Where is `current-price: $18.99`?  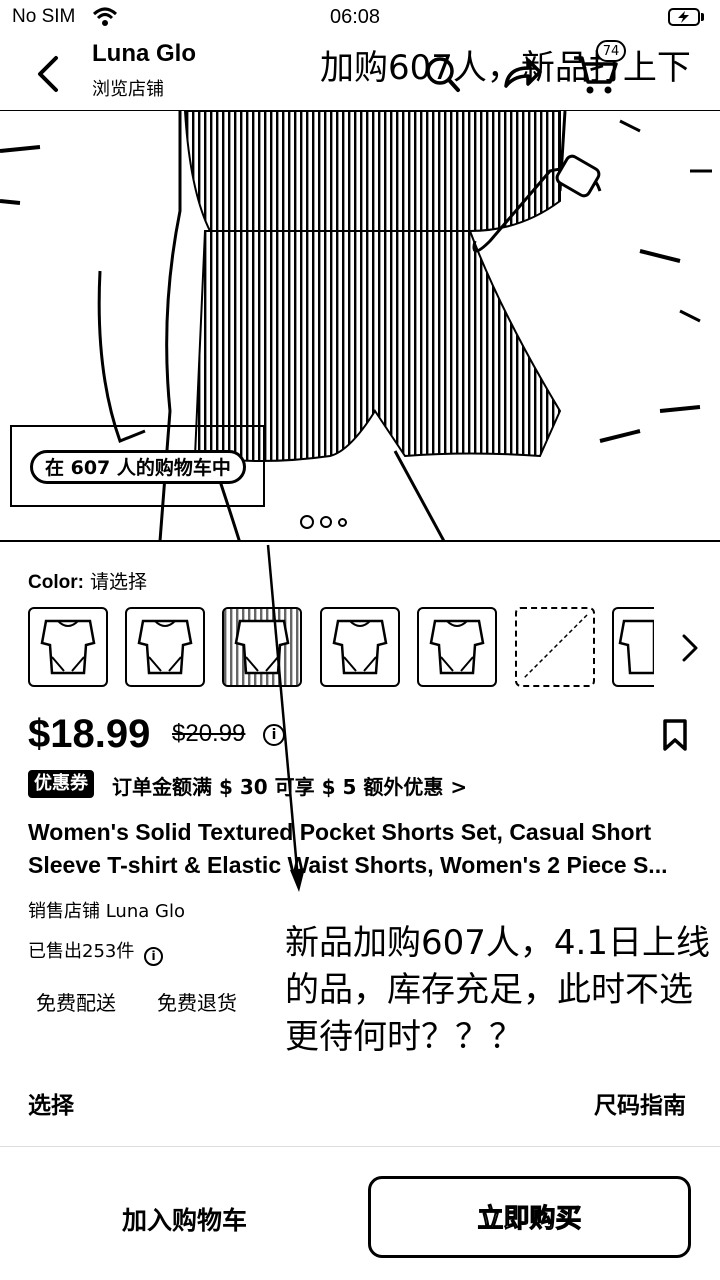 current-price: $18.99 is located at coordinates (89, 734).